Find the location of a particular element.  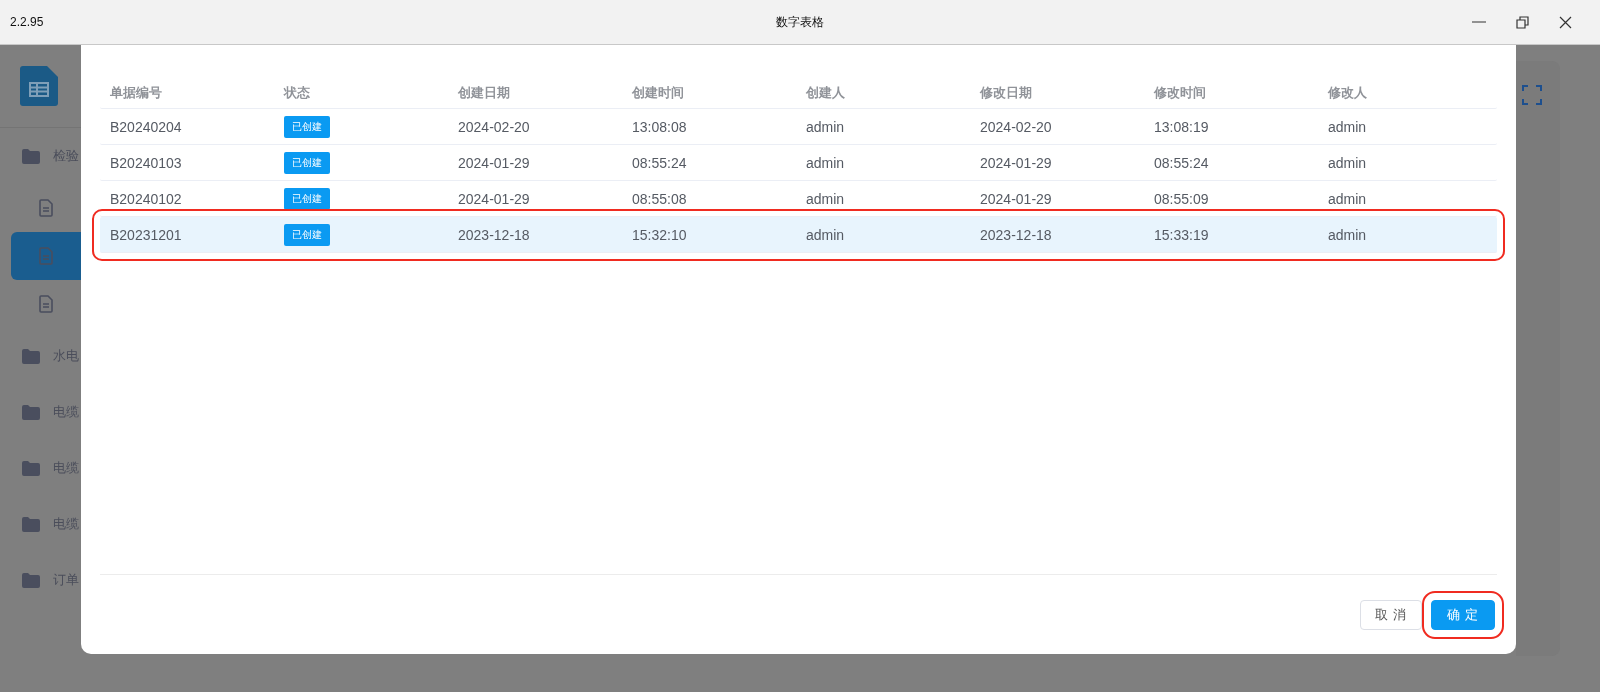

column-header: 单据编号 is located at coordinates (136, 93).